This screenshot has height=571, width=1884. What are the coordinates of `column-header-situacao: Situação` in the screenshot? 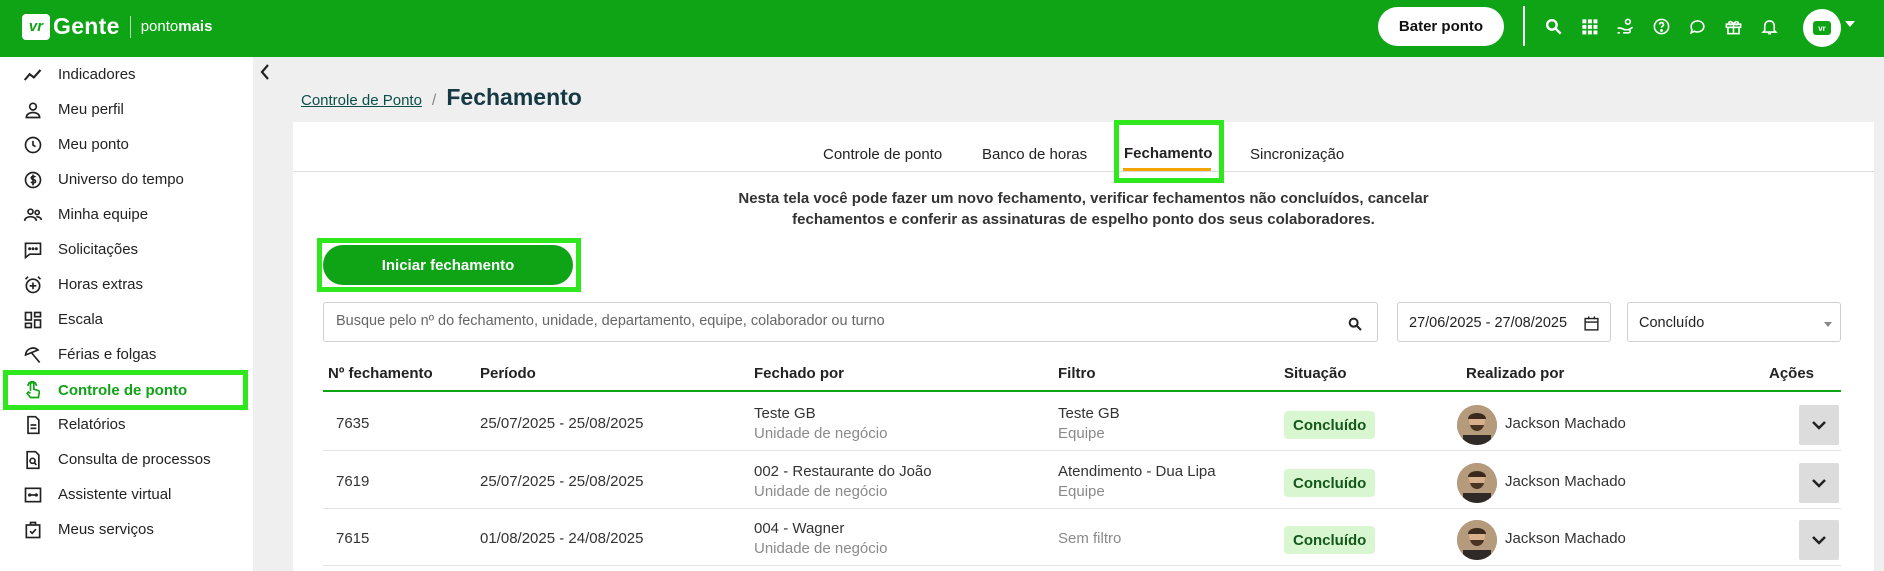 It's located at (1315, 373).